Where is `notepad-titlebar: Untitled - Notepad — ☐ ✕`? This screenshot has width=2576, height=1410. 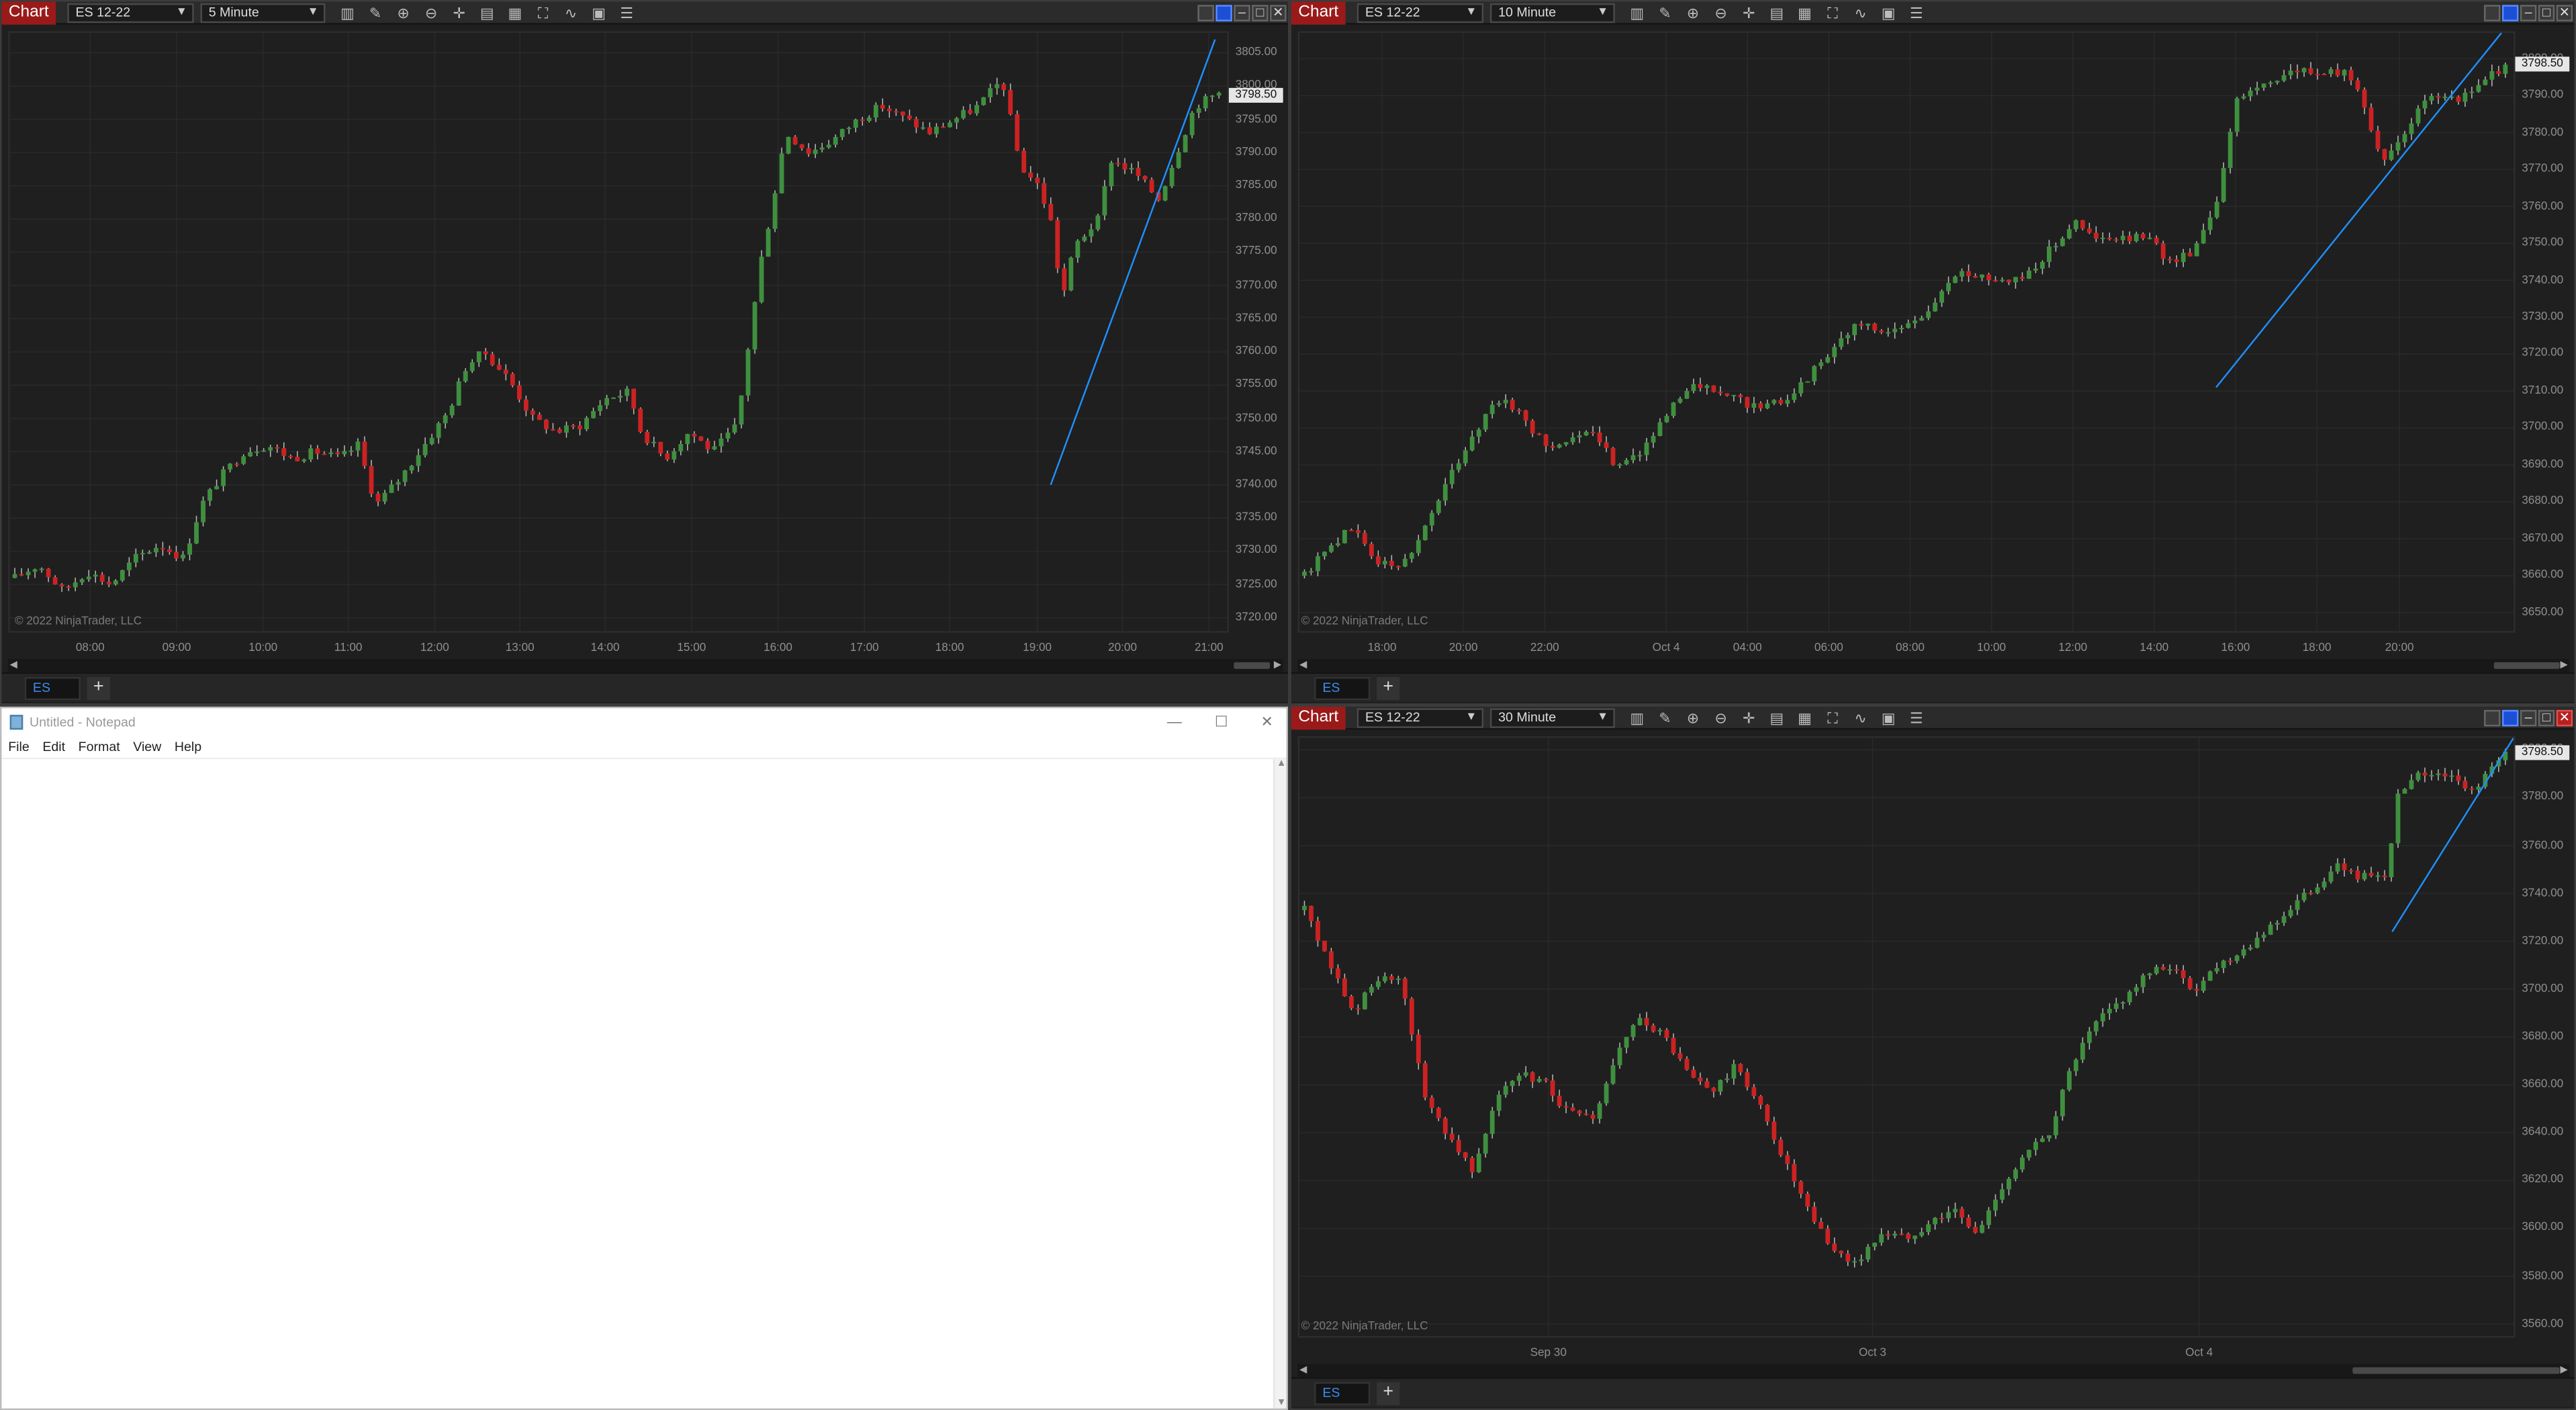 notepad-titlebar: Untitled - Notepad — ☐ ✕ is located at coordinates (644, 722).